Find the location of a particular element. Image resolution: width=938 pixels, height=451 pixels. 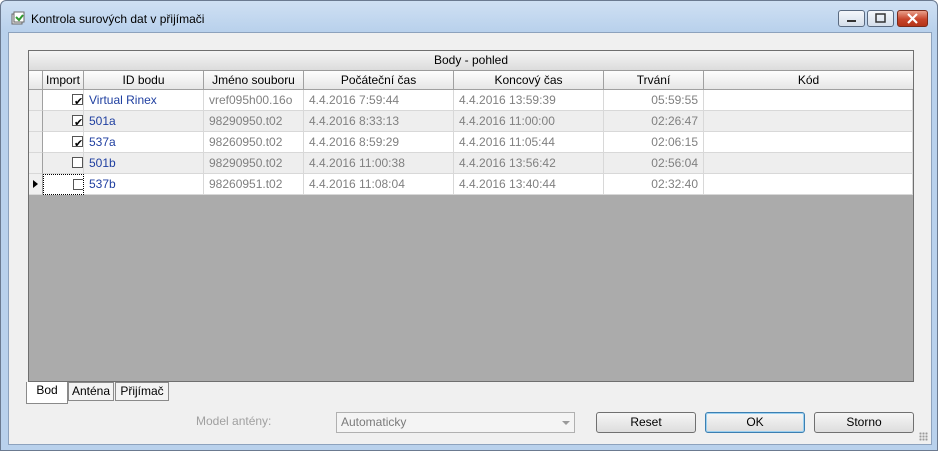

column-header-duration: Trvání is located at coordinates (654, 80).